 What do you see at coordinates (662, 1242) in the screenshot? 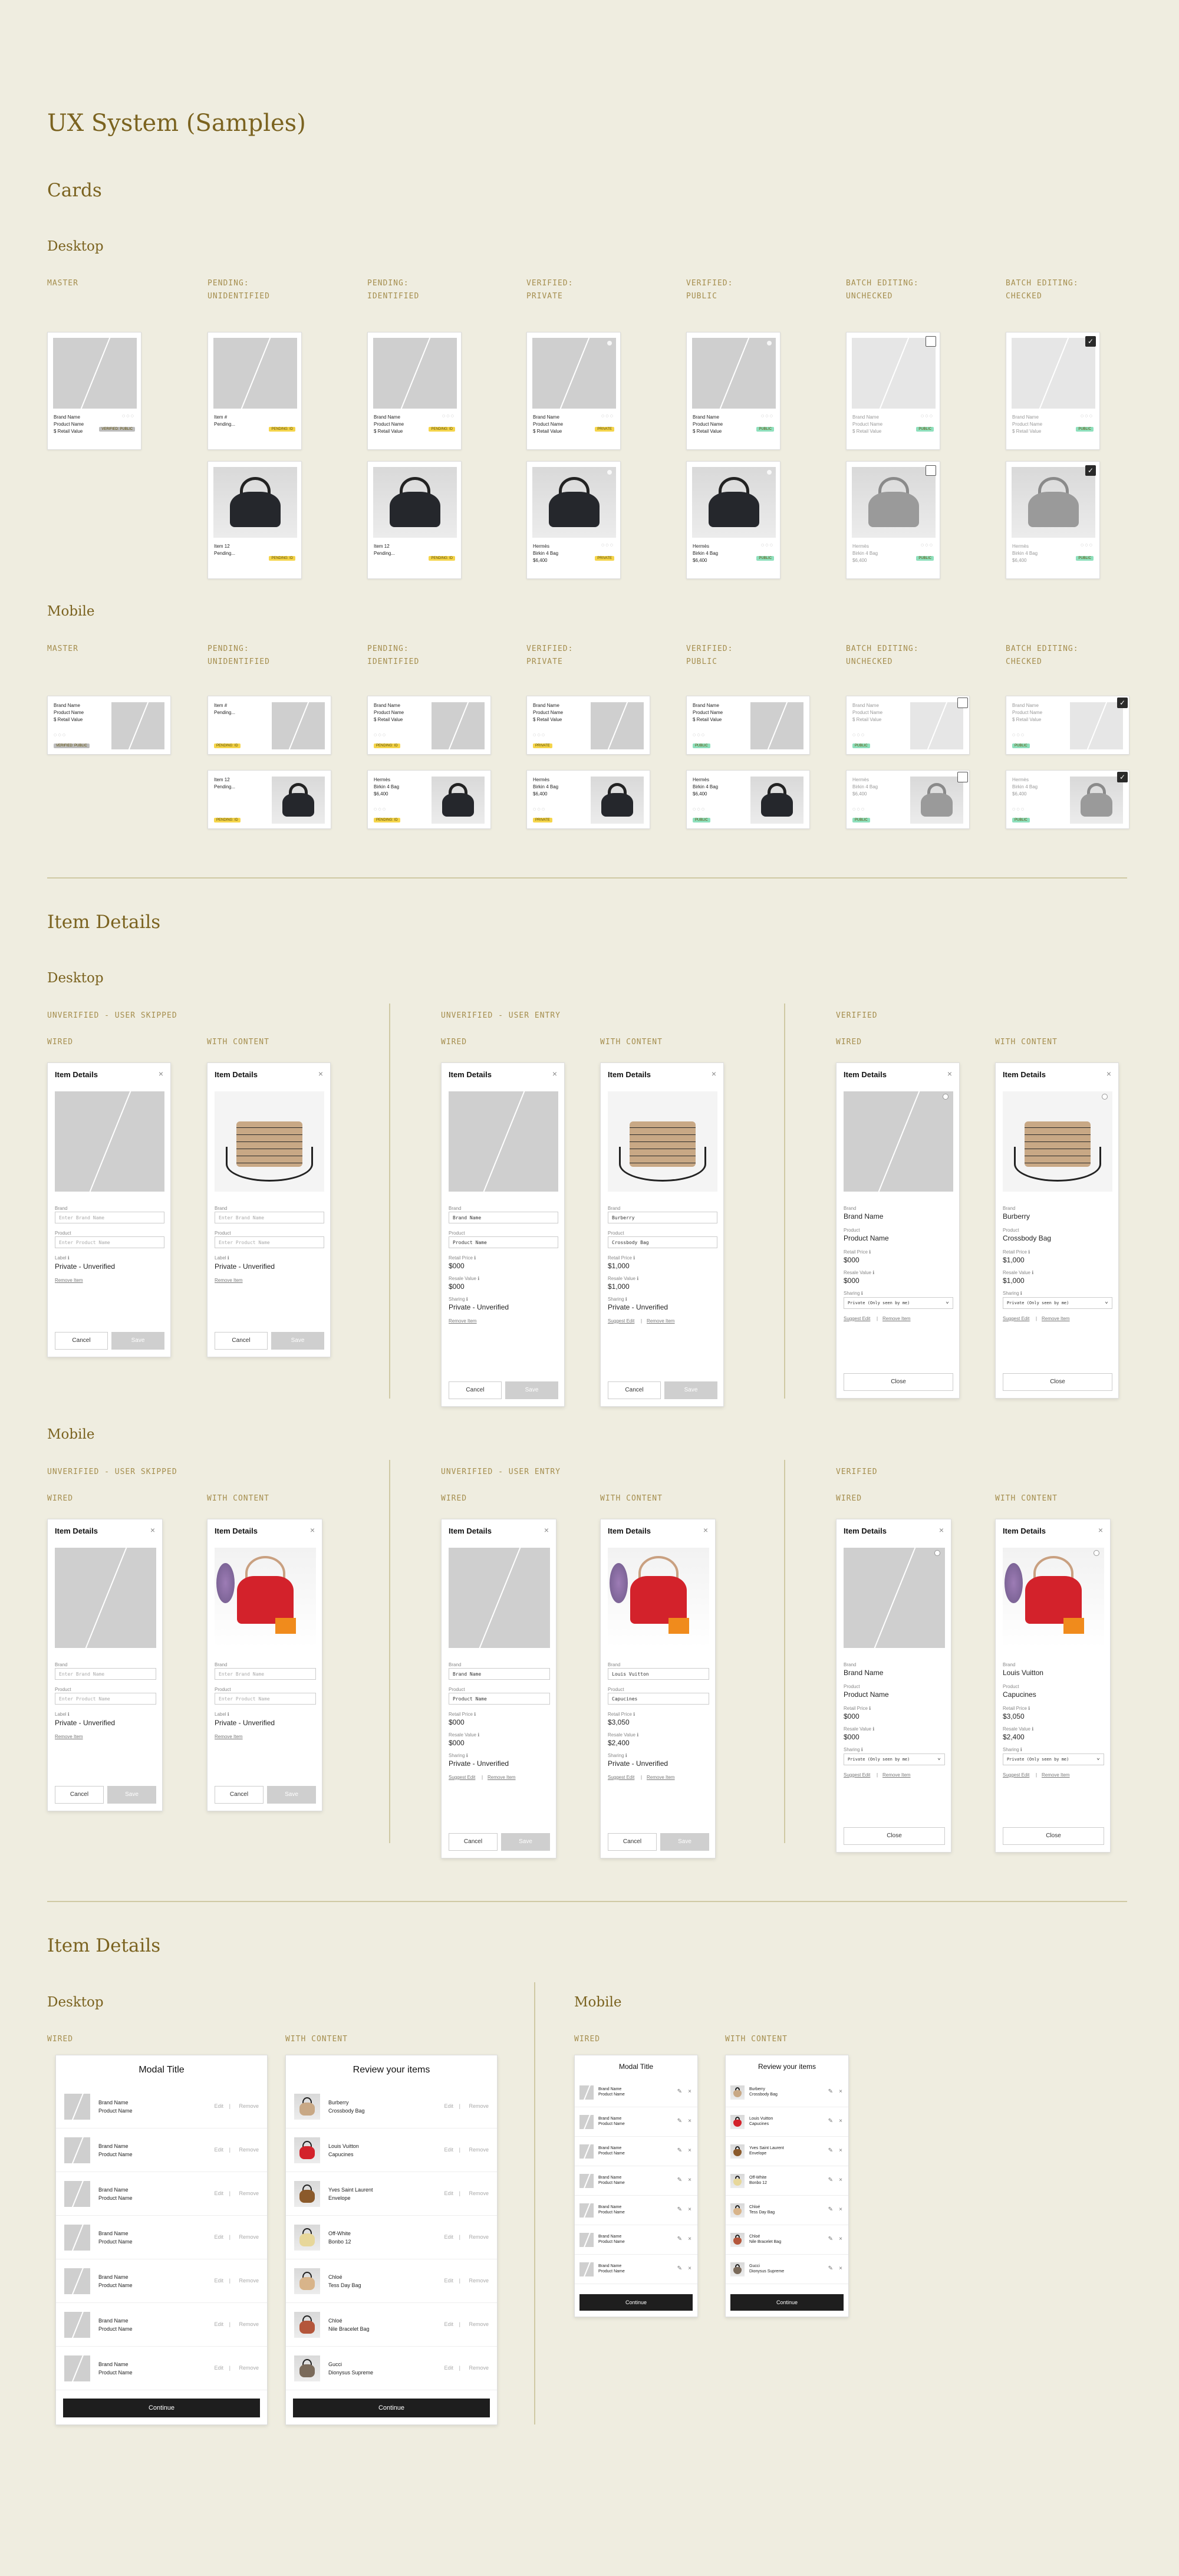
I see `product-input: Crossbody Bag` at bounding box center [662, 1242].